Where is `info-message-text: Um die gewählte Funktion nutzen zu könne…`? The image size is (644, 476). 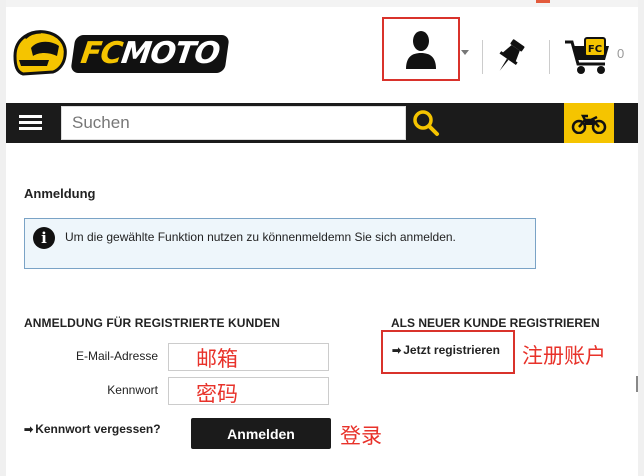 info-message-text: Um die gewählte Funktion nutzen zu könne… is located at coordinates (260, 237).